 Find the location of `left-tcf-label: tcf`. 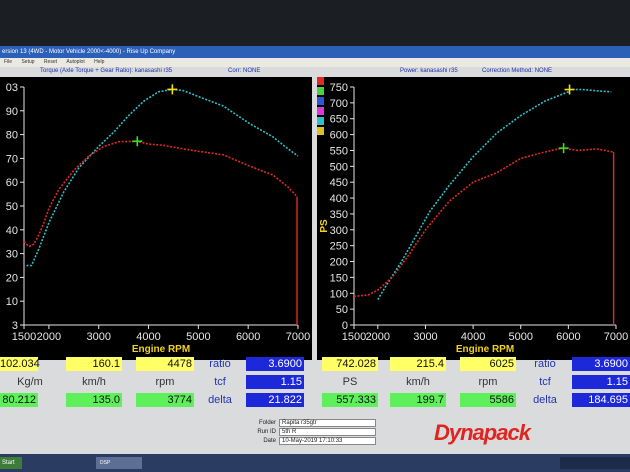

left-tcf-label: tcf is located at coordinates (220, 382).